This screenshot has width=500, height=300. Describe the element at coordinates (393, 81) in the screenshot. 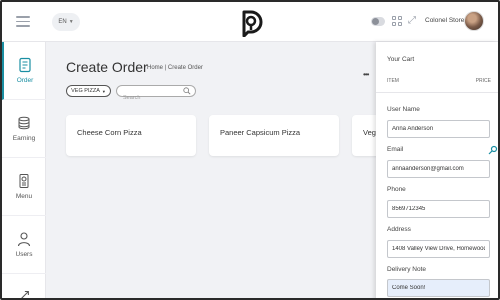

I see `cart-col-item: ITEM` at that location.